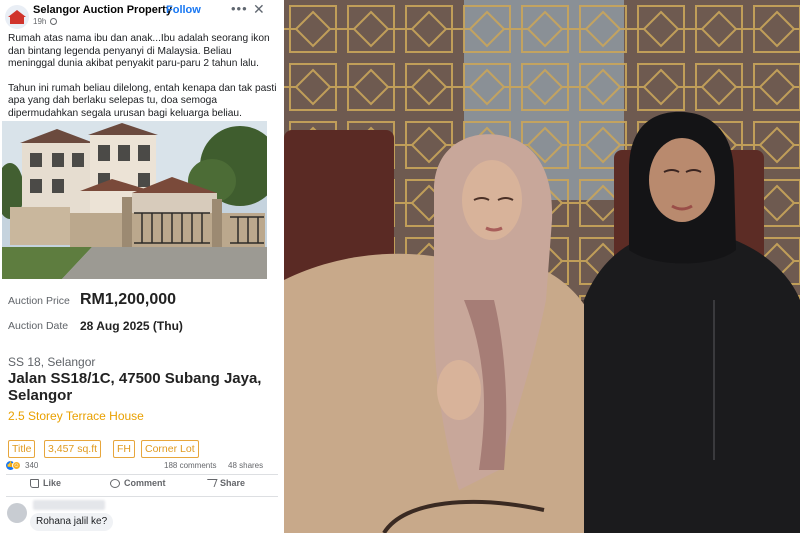  What do you see at coordinates (31, 465) in the screenshot?
I see `reactions-count: 340` at bounding box center [31, 465].